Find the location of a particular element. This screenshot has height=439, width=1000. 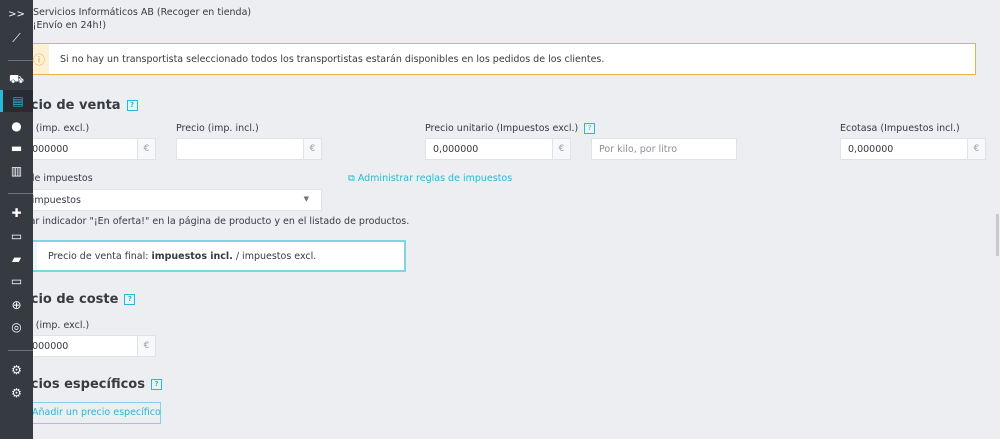

modules-puzzle-icon: ✚ is located at coordinates (16, 213).